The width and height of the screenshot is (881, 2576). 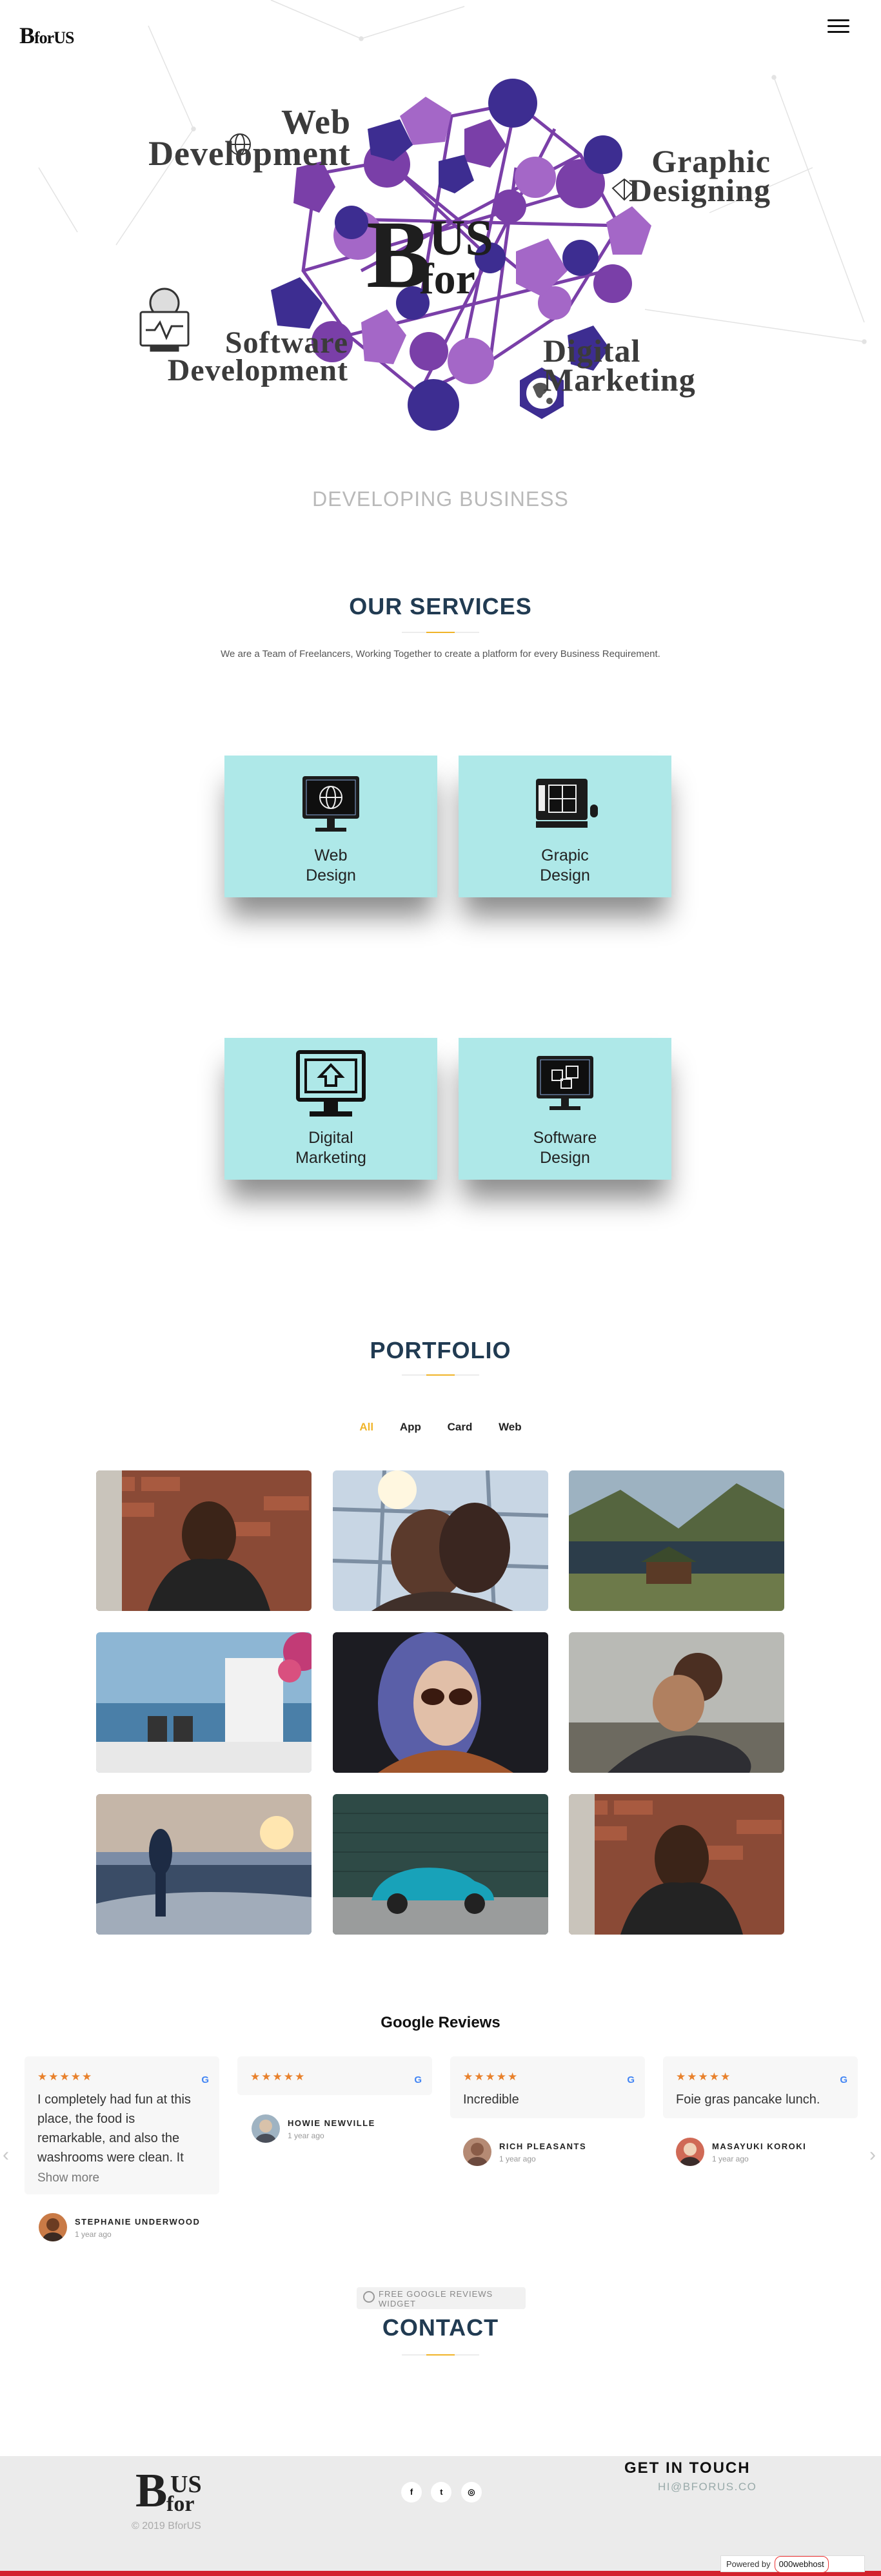 What do you see at coordinates (138, 2222) in the screenshot?
I see `reviewer-name: STEPHANIE UNDERWOOD` at bounding box center [138, 2222].